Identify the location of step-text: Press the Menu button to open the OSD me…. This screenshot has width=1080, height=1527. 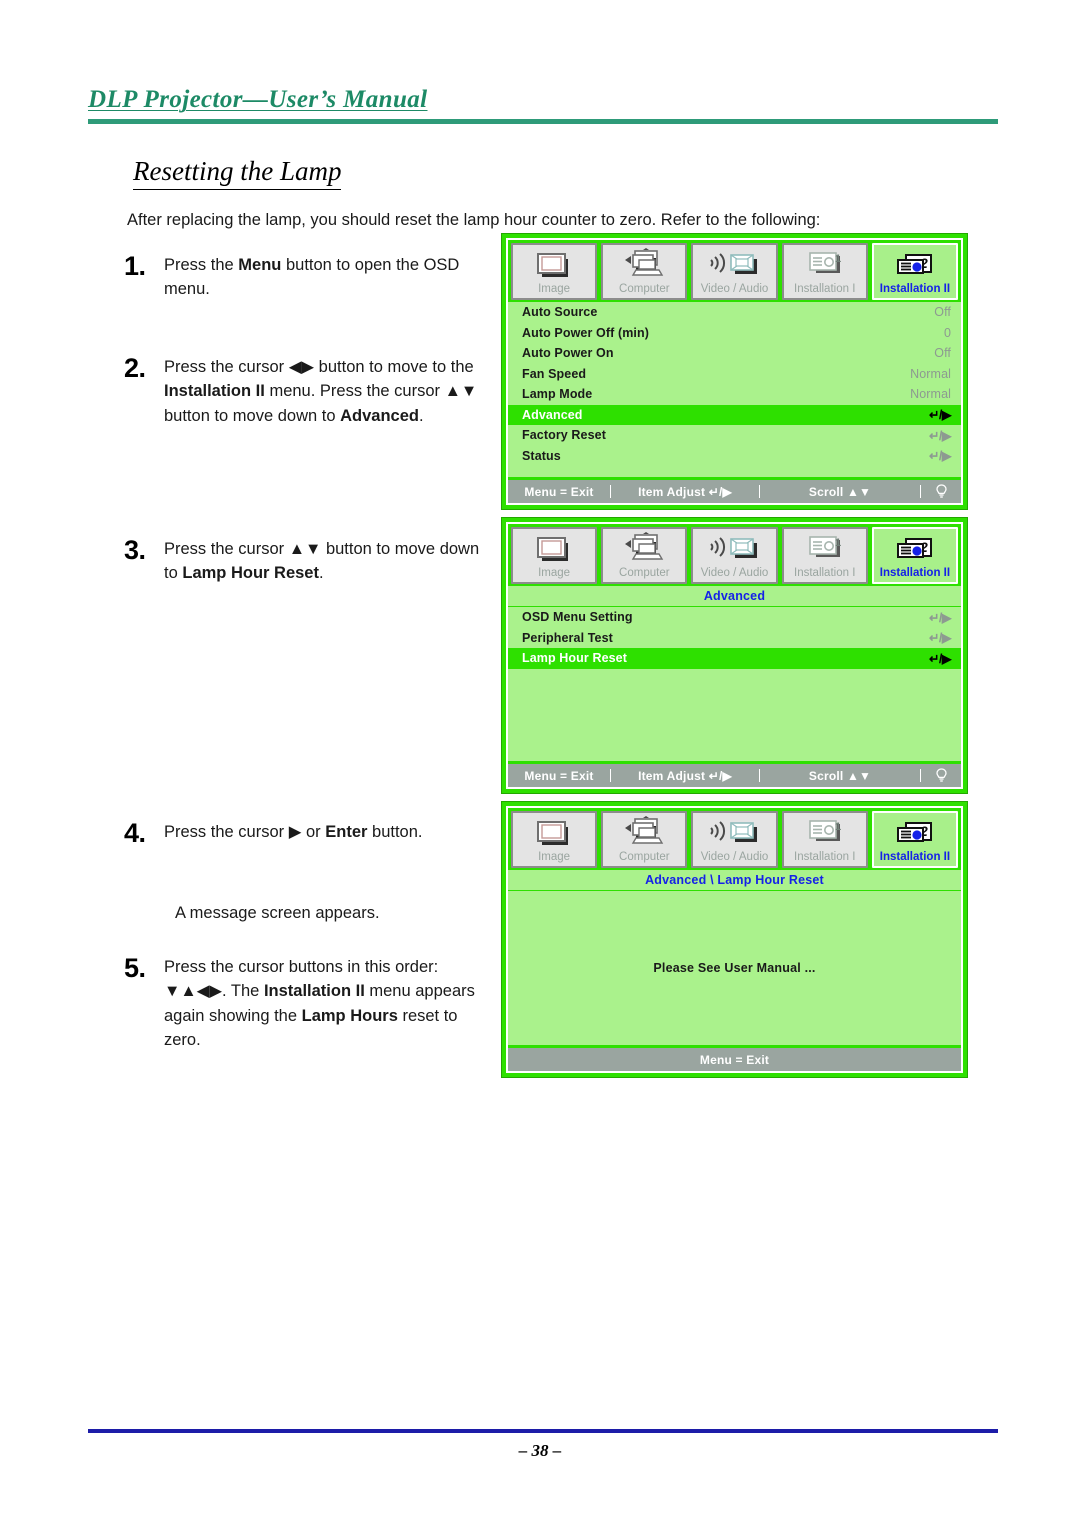
(312, 277).